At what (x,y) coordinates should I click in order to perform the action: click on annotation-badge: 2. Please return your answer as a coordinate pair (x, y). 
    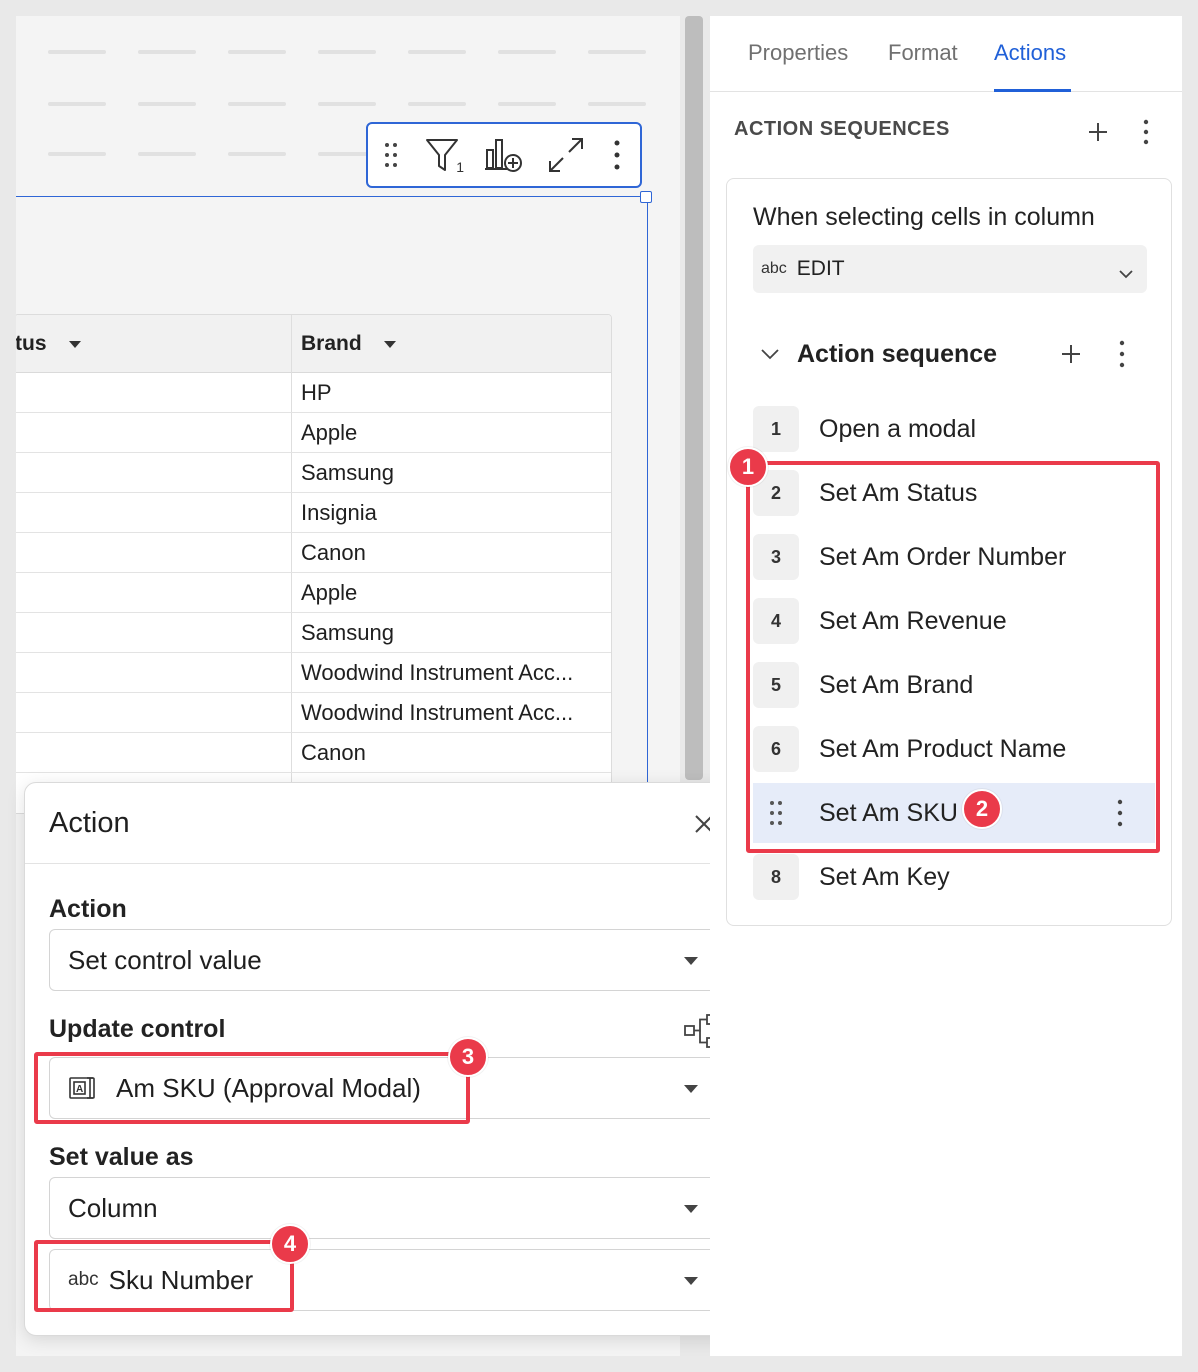
    Looking at the image, I should click on (982, 809).